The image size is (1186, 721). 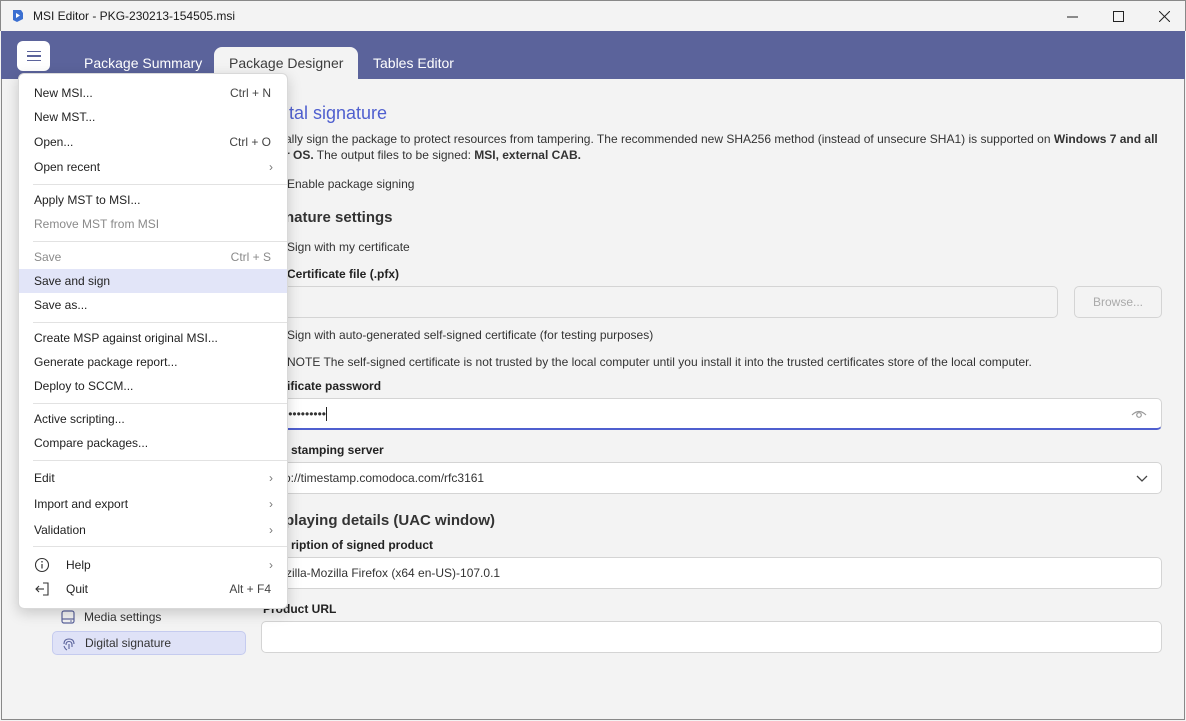 What do you see at coordinates (413, 63) in the screenshot?
I see `tab-tables-editor: Tables Editor` at bounding box center [413, 63].